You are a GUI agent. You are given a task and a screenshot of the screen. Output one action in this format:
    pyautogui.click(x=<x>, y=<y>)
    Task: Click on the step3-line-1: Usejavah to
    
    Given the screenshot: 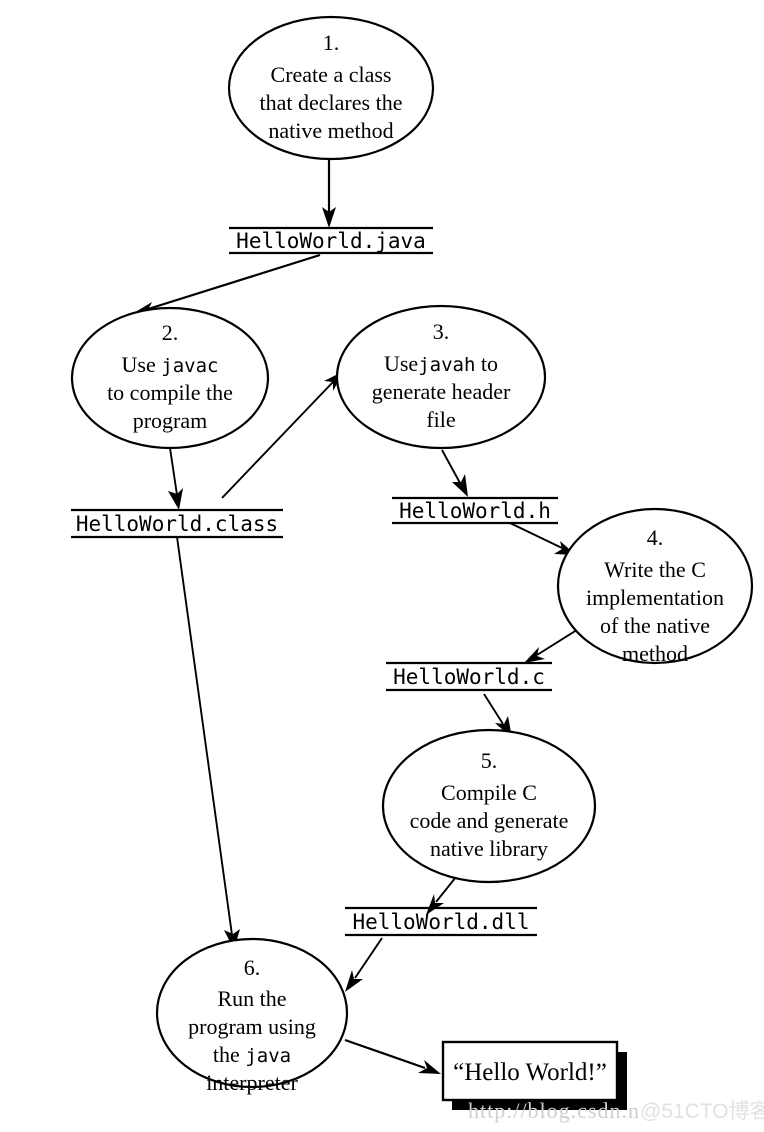 What is the action you would take?
    pyautogui.click(x=441, y=363)
    